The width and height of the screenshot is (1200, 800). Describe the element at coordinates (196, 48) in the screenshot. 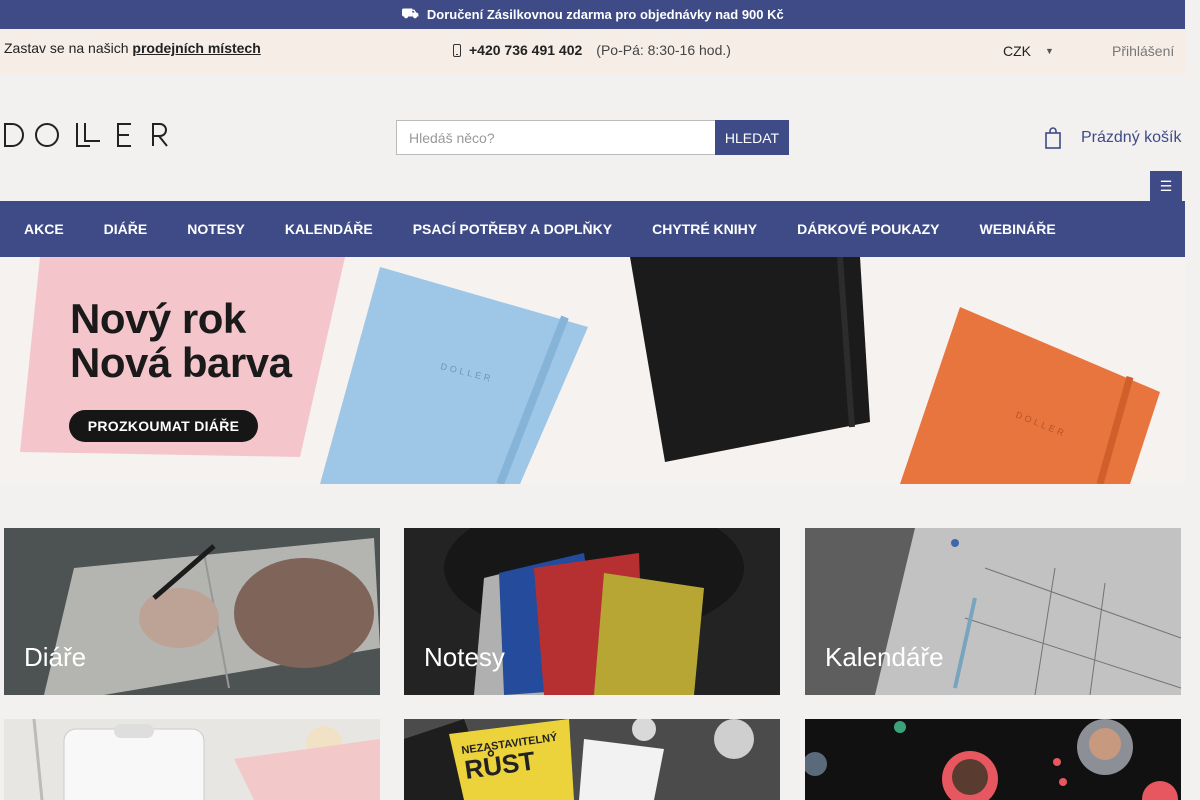

I see `store-locations-link: prodejních místech` at that location.